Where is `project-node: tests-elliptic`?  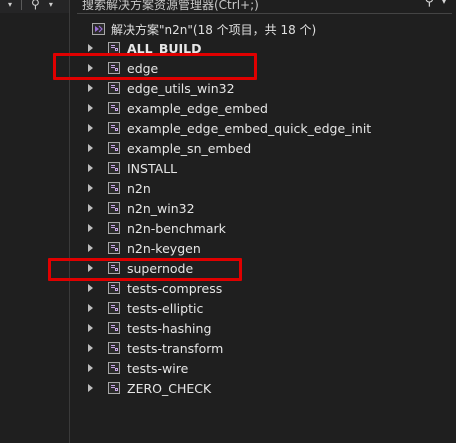 project-node: tests-elliptic is located at coordinates (145, 308).